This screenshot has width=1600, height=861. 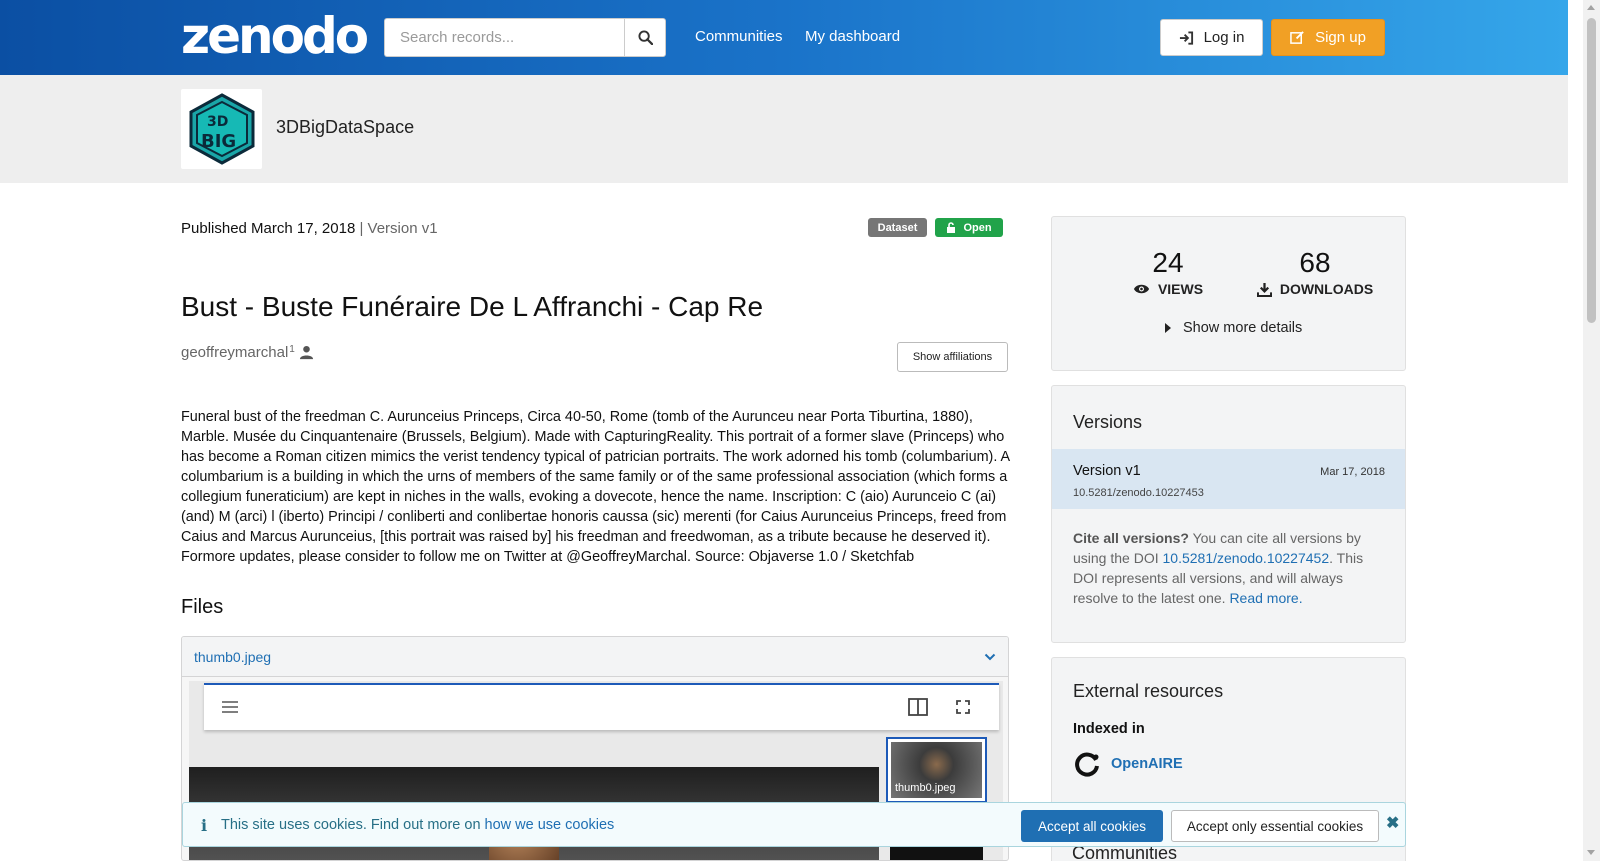 I want to click on user-icon, so click(x=306, y=352).